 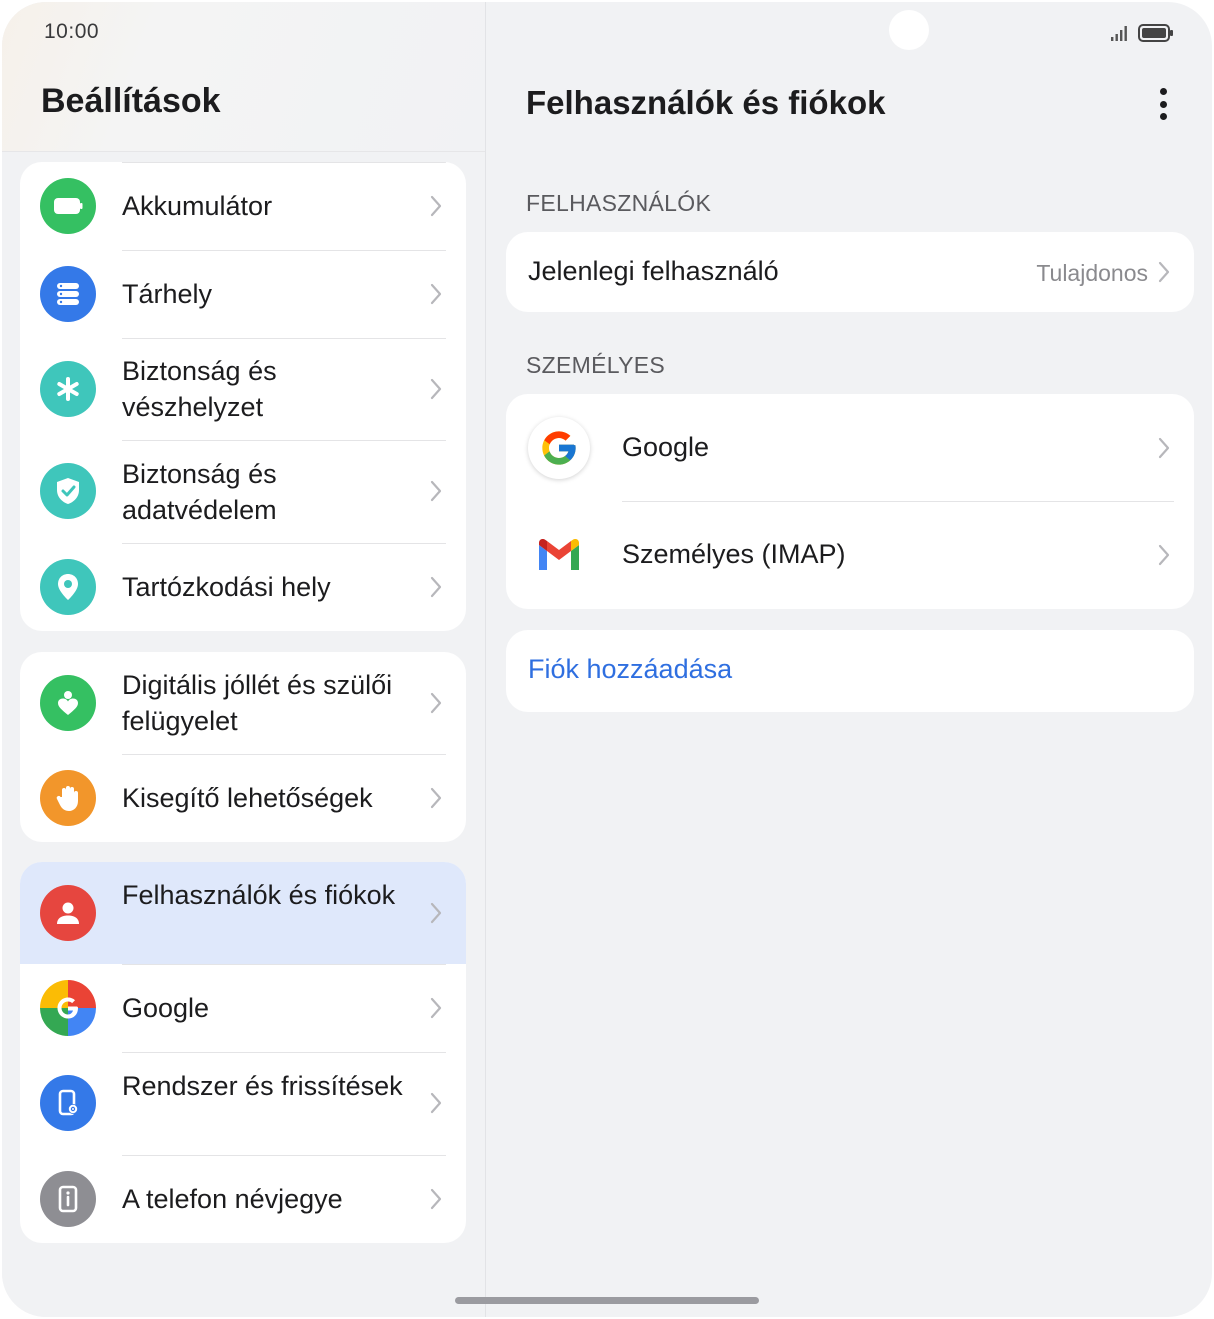 What do you see at coordinates (850, 671) in the screenshot?
I see `add-account-card: Fiók hozzáadása` at bounding box center [850, 671].